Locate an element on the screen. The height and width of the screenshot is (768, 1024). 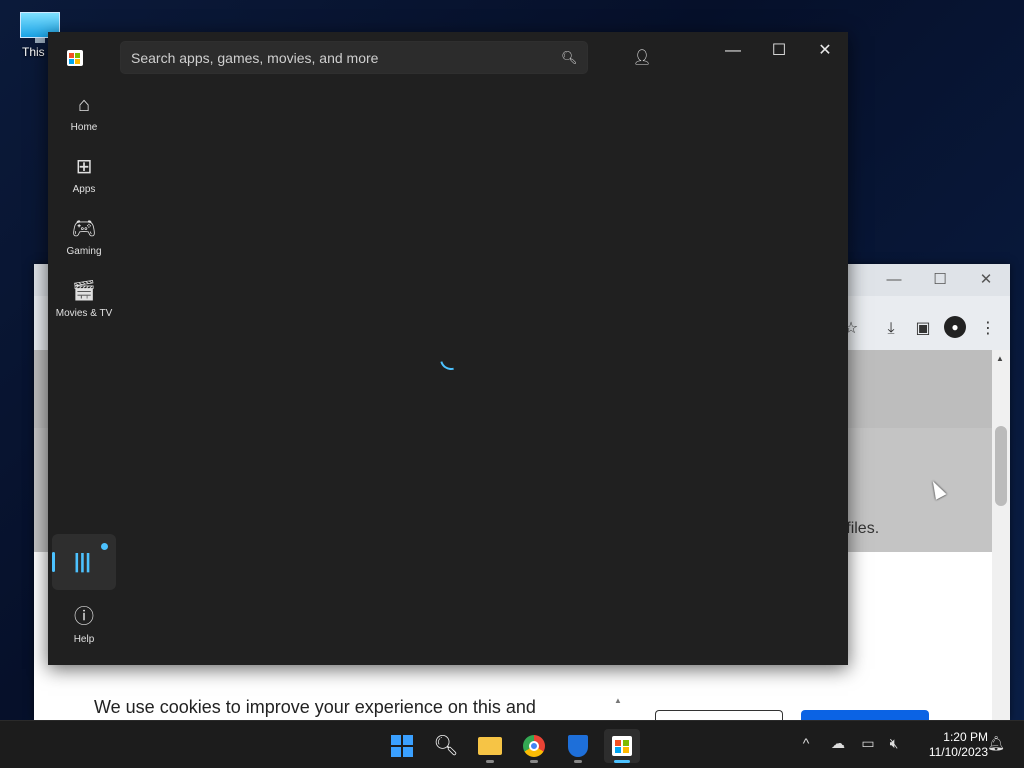
scroll-up-arrow-icon: ▲ is located at coordinates (1000, 358).